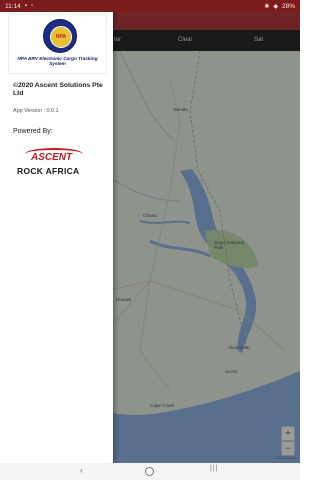  I want to click on npa-seal-icon: NPA, so click(60, 36).